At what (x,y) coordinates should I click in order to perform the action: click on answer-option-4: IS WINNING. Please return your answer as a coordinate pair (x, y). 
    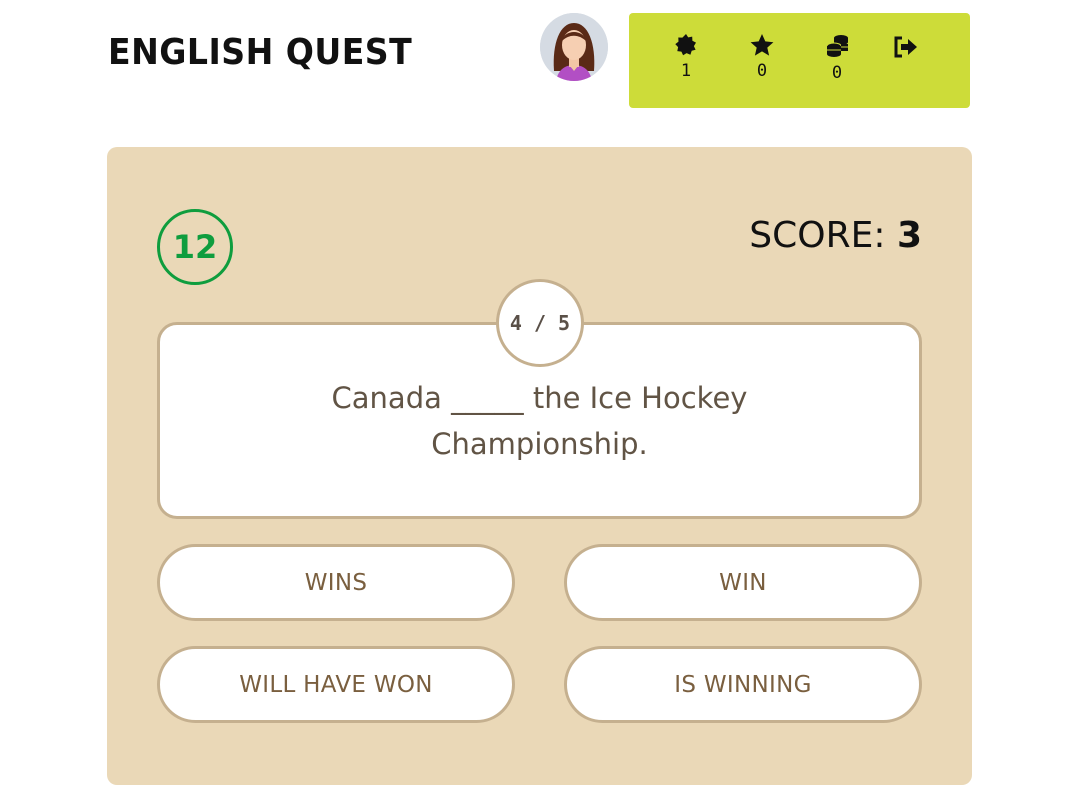
    Looking at the image, I should click on (743, 684).